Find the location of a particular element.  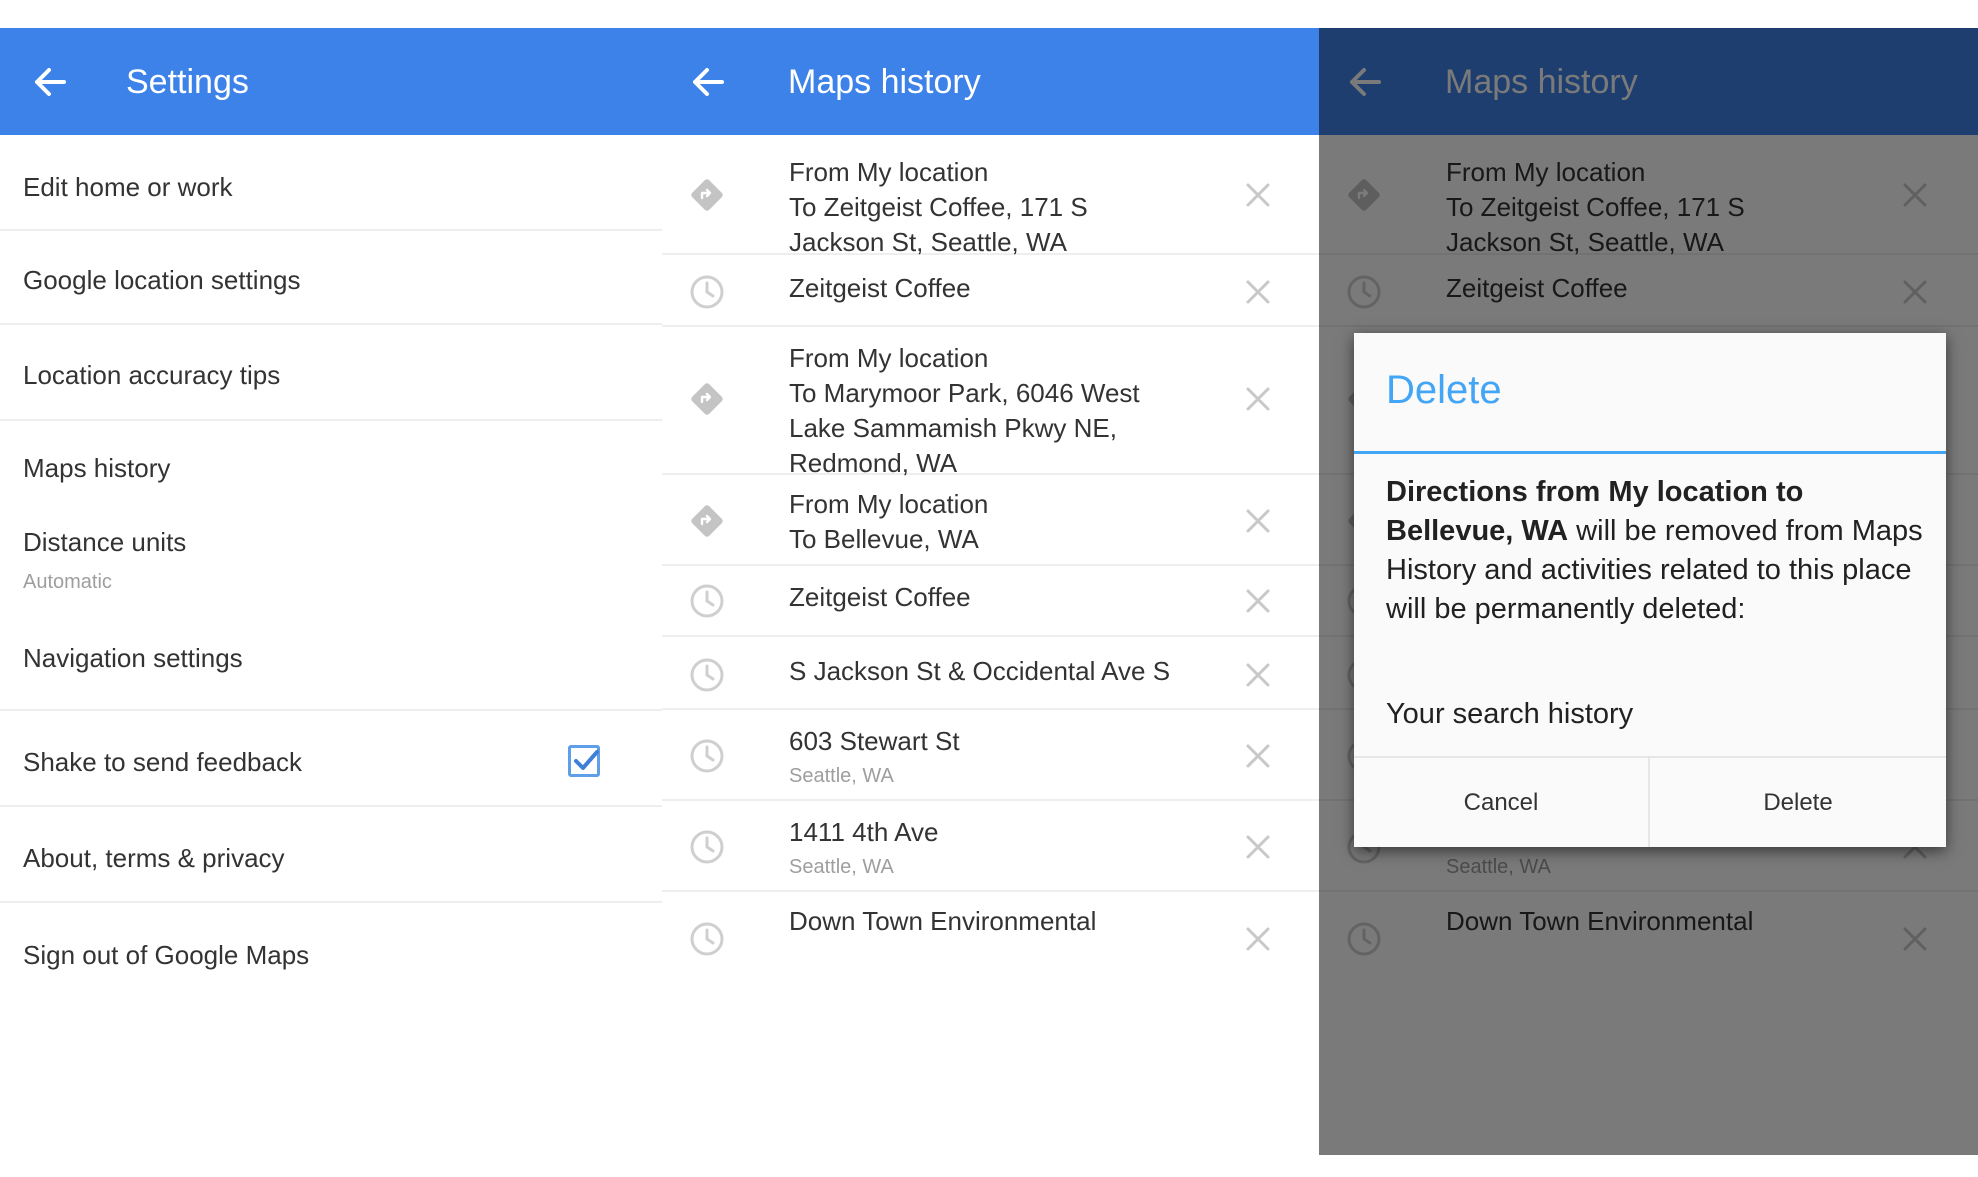

dialog-button-row: Cancel Delete is located at coordinates (1650, 801).